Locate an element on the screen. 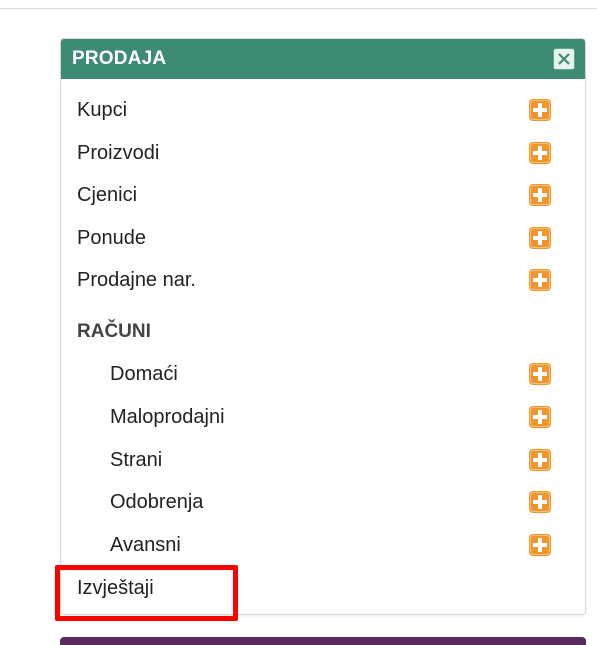 The height and width of the screenshot is (645, 597). close-icon is located at coordinates (564, 59).